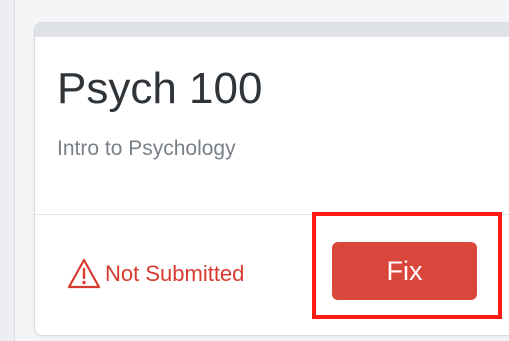  I want to click on course-title: Psych 100, so click(160, 88).